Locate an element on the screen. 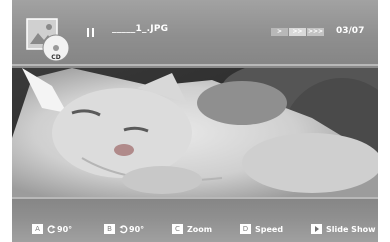  key-b: B is located at coordinates (109, 229).